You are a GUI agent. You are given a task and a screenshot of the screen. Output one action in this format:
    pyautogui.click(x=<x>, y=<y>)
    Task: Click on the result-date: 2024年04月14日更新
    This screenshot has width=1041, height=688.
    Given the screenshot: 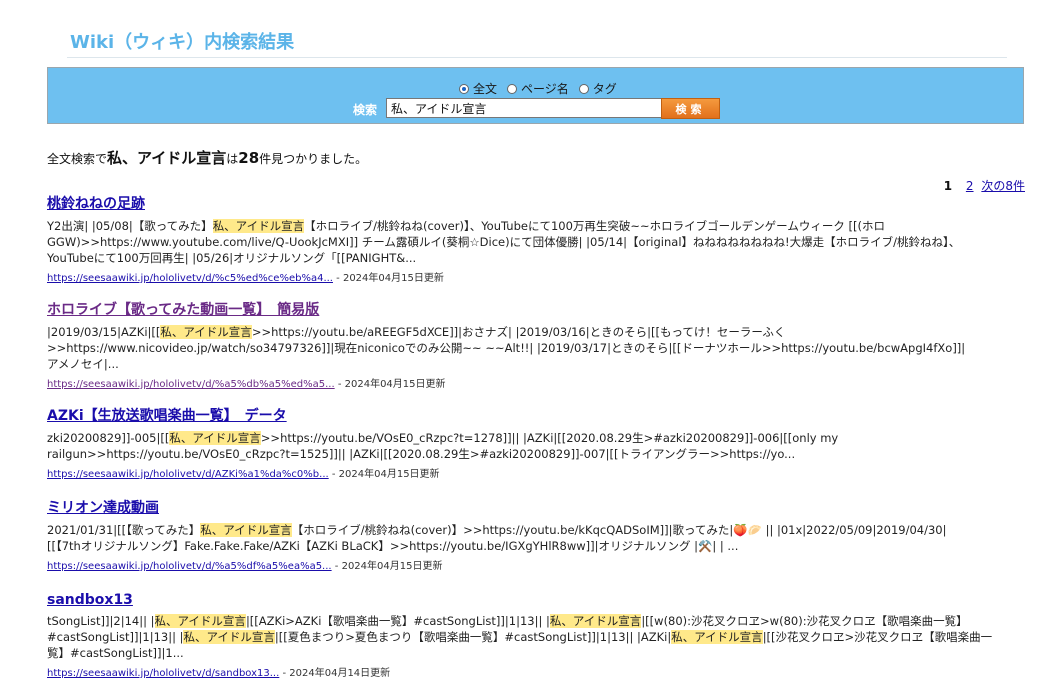 What is the action you would take?
    pyautogui.click(x=340, y=673)
    